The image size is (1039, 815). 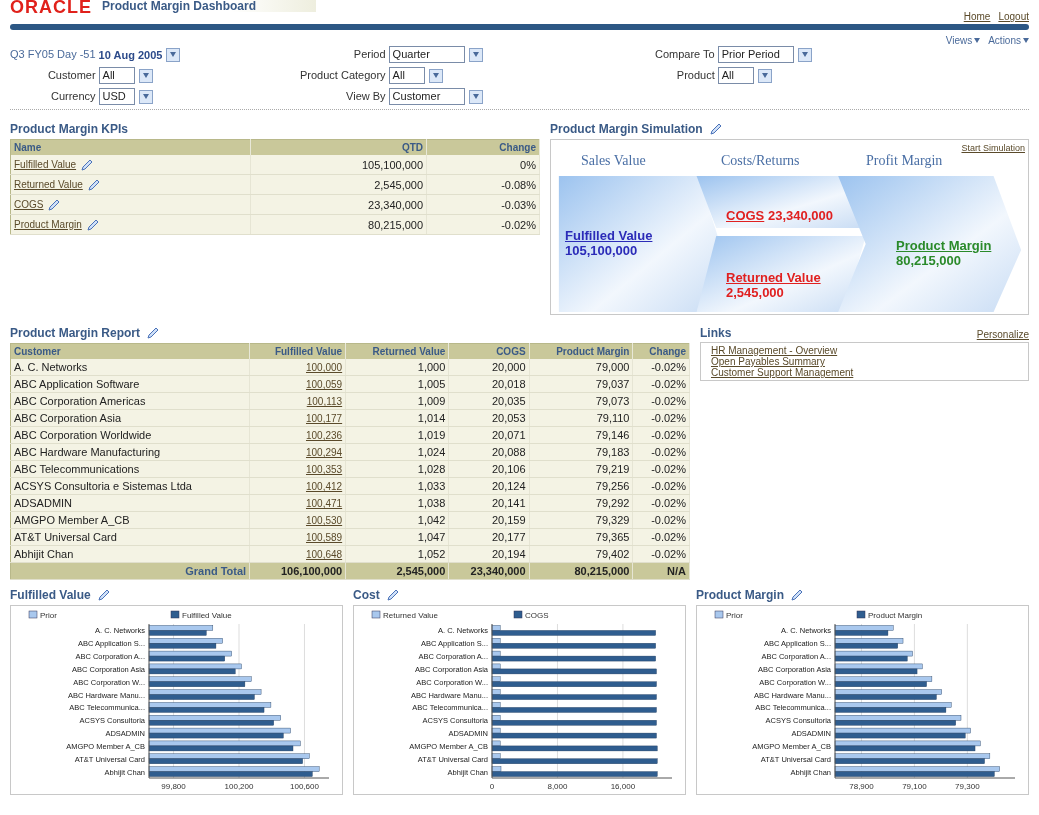 What do you see at coordinates (929, 260) in the screenshot?
I see `simulation-value: 80,215,000` at bounding box center [929, 260].